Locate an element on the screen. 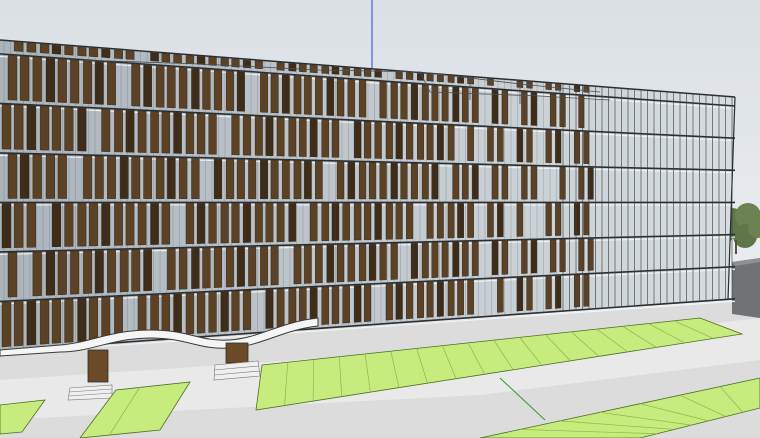 Image resolution: width=760 pixels, height=438 pixels. entrance-door-left is located at coordinates (98, 366).